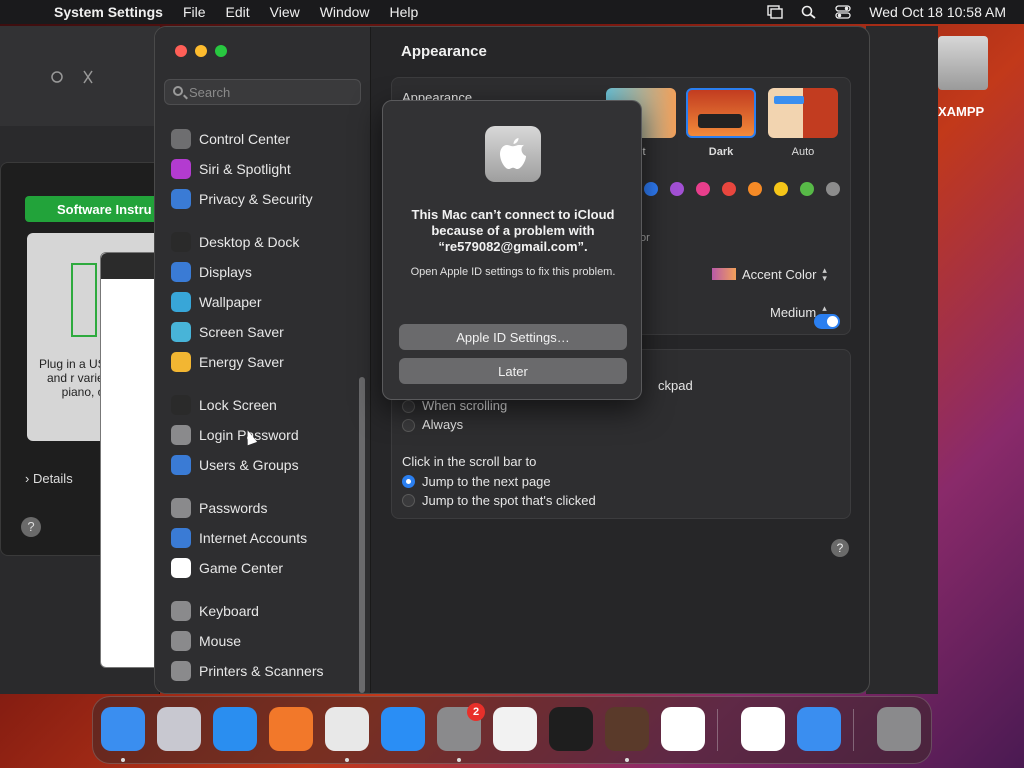 This screenshot has width=1024, height=768. Describe the element at coordinates (235, 435) in the screenshot. I see `sidebar-item-login-password: Login Password` at that location.